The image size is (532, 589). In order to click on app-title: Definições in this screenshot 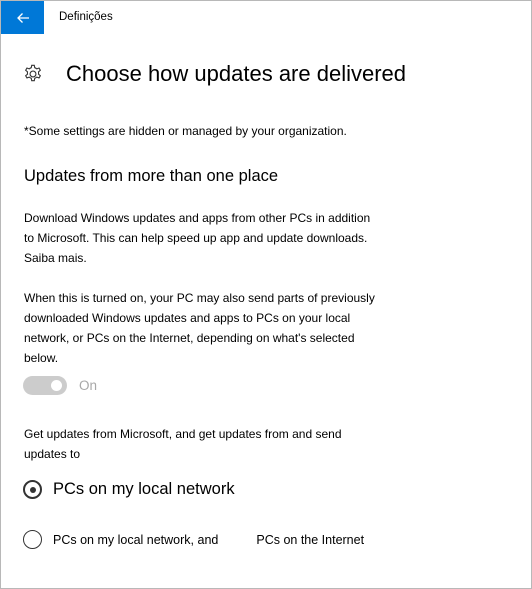, I will do `click(86, 17)`.